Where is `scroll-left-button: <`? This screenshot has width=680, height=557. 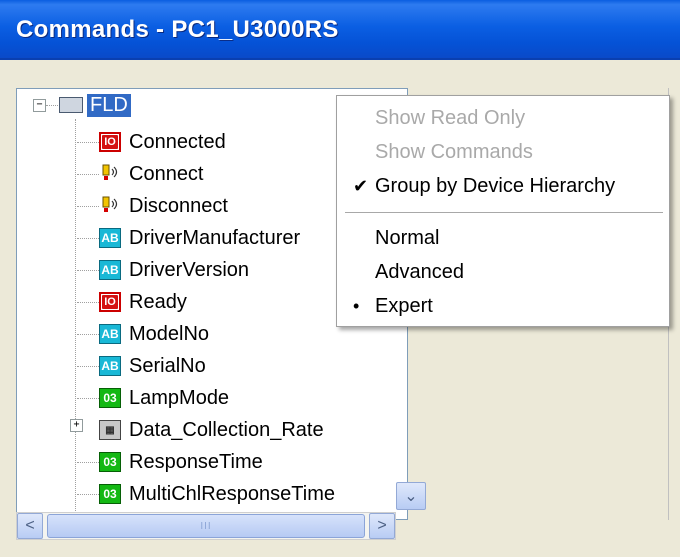 scroll-left-button: < is located at coordinates (30, 526).